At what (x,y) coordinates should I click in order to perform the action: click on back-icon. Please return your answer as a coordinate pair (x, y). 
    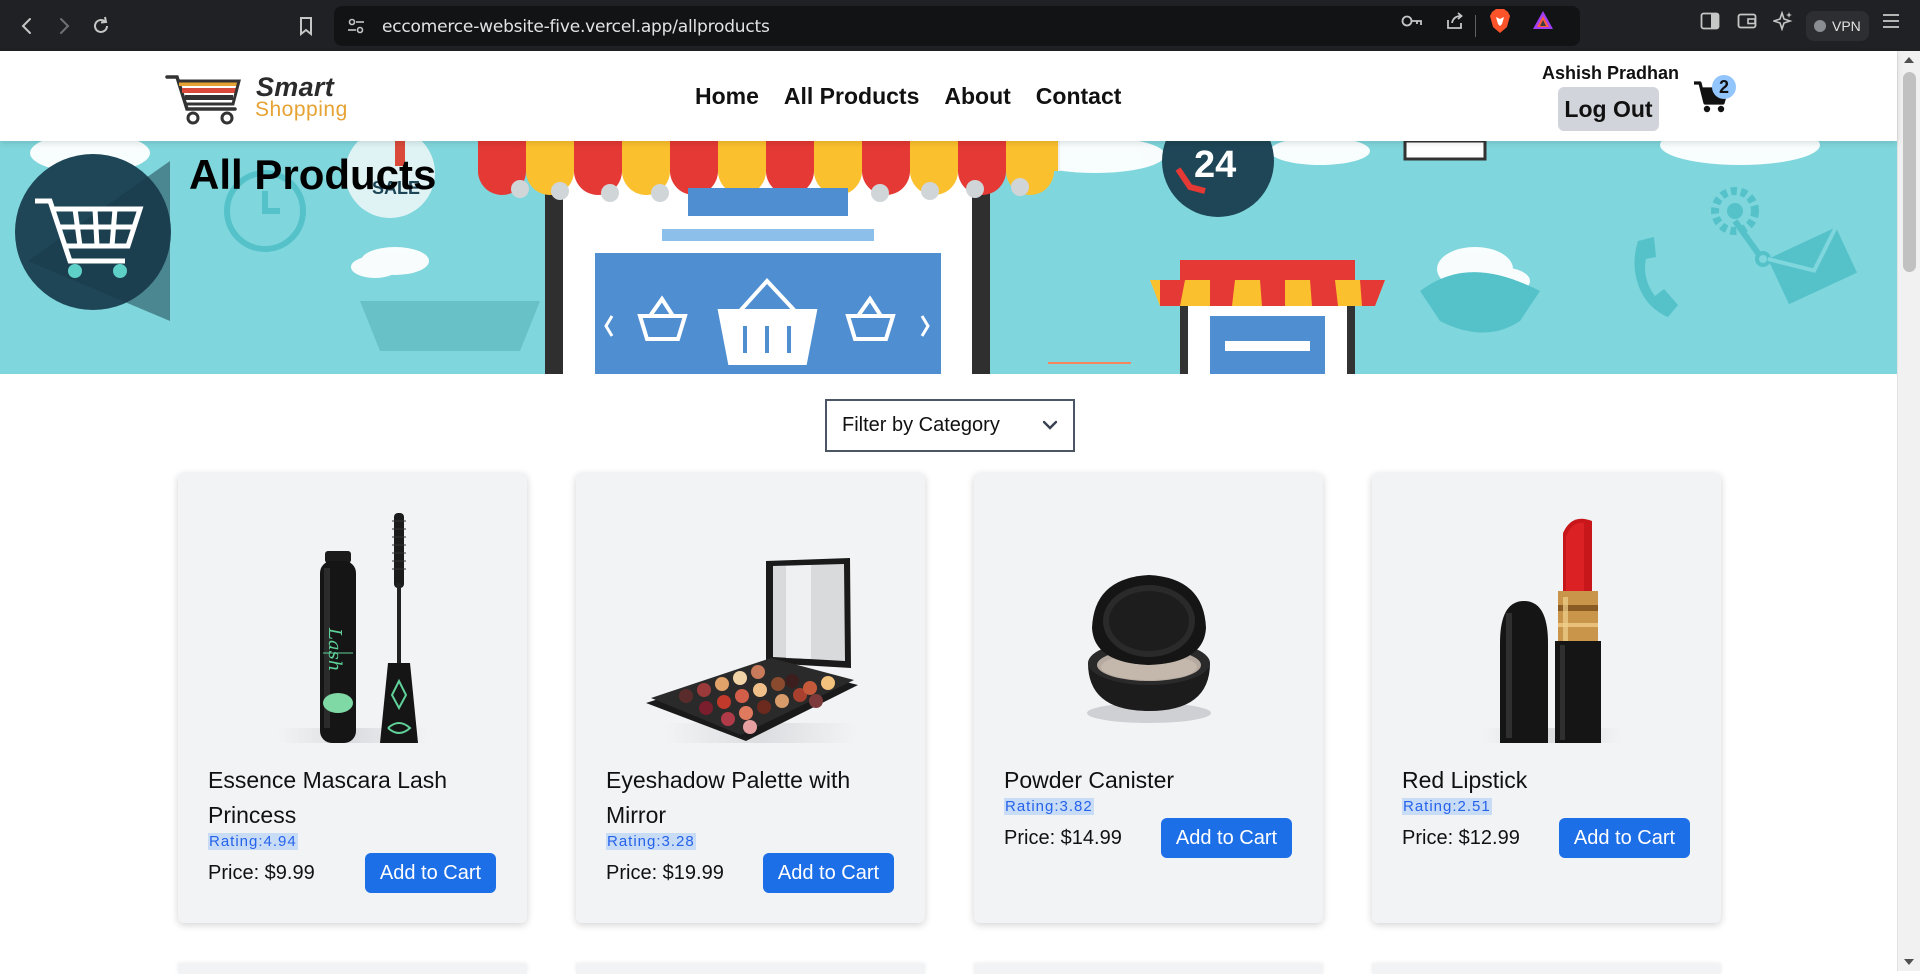
    Looking at the image, I should click on (27, 26).